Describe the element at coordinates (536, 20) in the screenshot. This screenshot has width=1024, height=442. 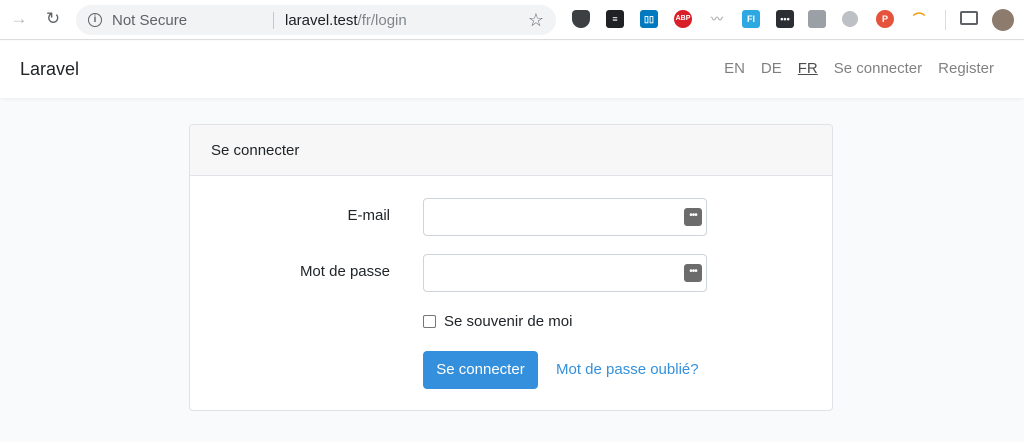
I see `bookmark-star-icon: ☆` at that location.